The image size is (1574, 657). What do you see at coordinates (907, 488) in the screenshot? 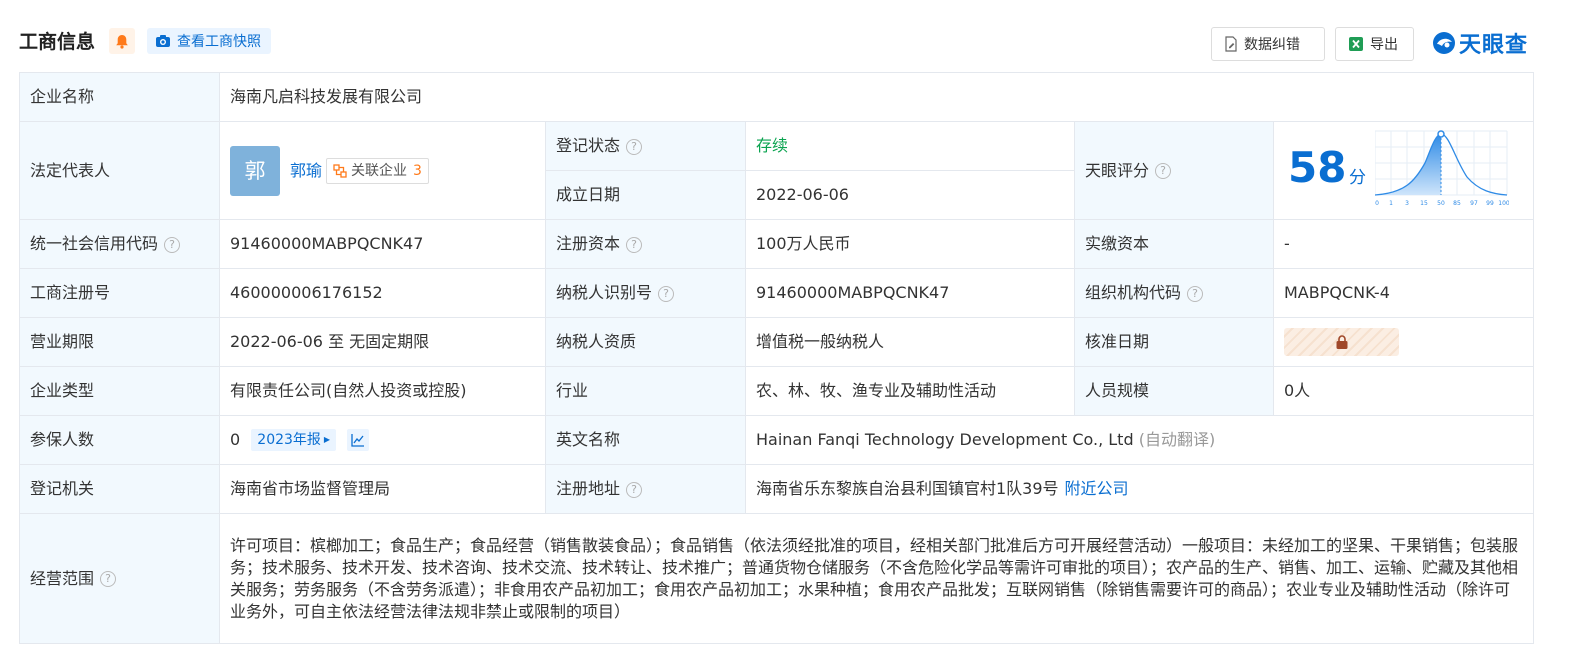
I see `reg-address-value: 海南省乐东黎族自治县利国镇官村1队39号` at bounding box center [907, 488].